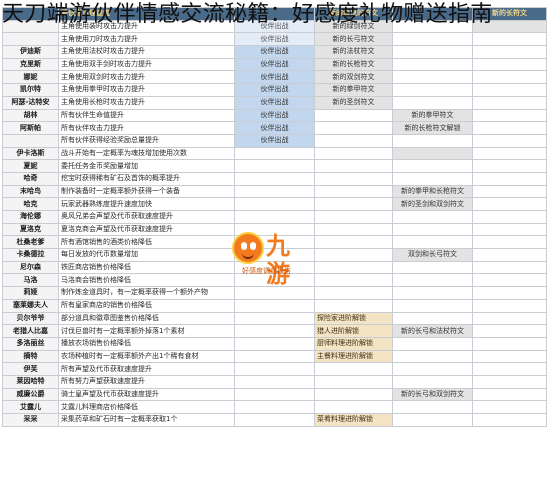  Describe the element at coordinates (432, 255) in the screenshot. I see `reward-secondary: 双剑和长弓符文` at that location.